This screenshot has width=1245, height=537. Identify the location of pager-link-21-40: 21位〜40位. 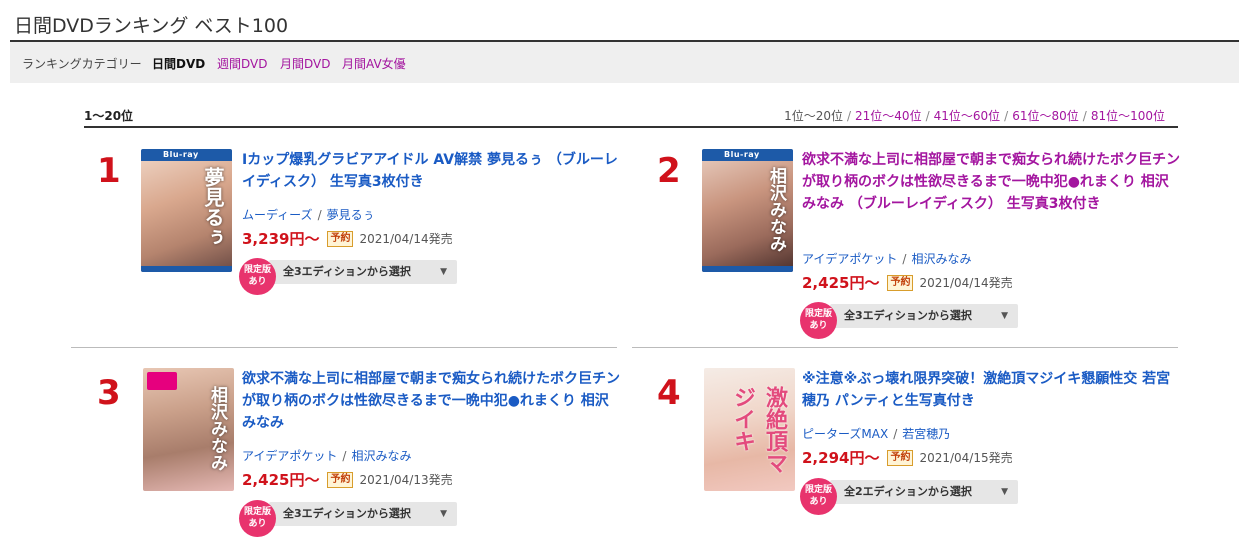
(888, 116).